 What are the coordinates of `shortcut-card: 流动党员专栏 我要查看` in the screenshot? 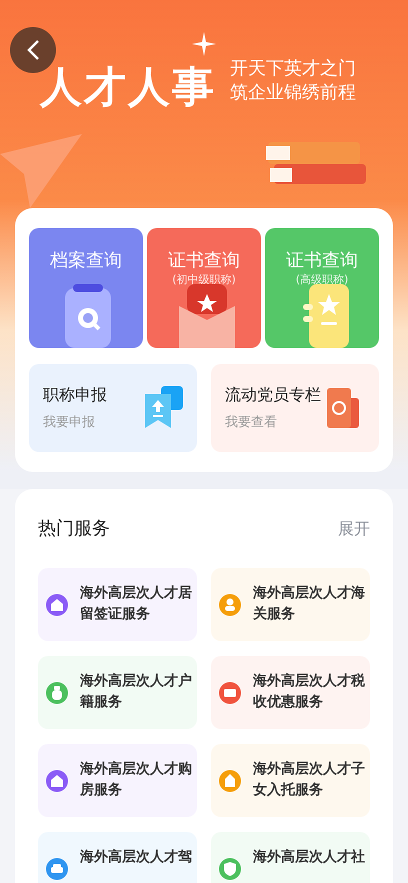 It's located at (295, 408).